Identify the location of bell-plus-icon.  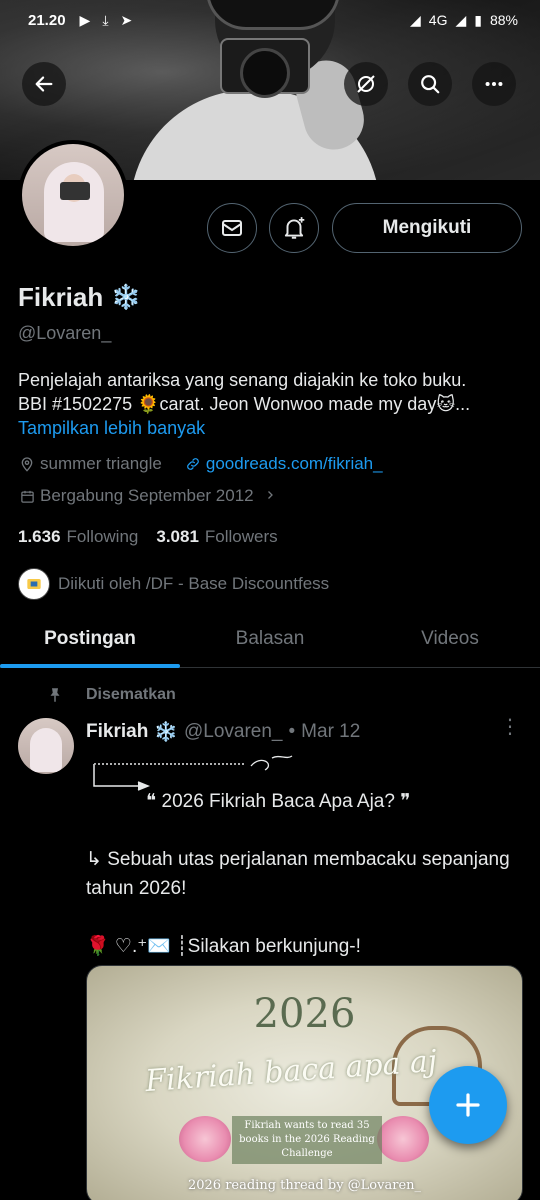
(294, 228).